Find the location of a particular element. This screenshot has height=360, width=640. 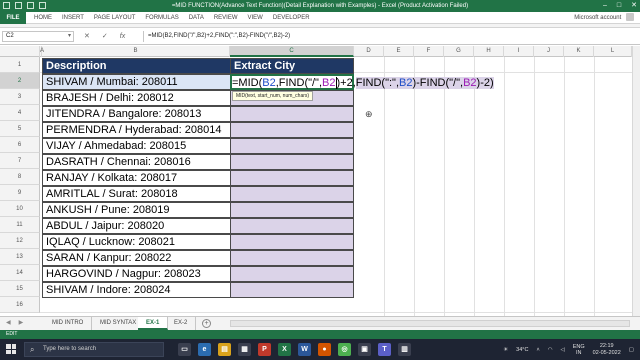

table-row: RANJAY / Kolkata: 208017 is located at coordinates (136, 178).